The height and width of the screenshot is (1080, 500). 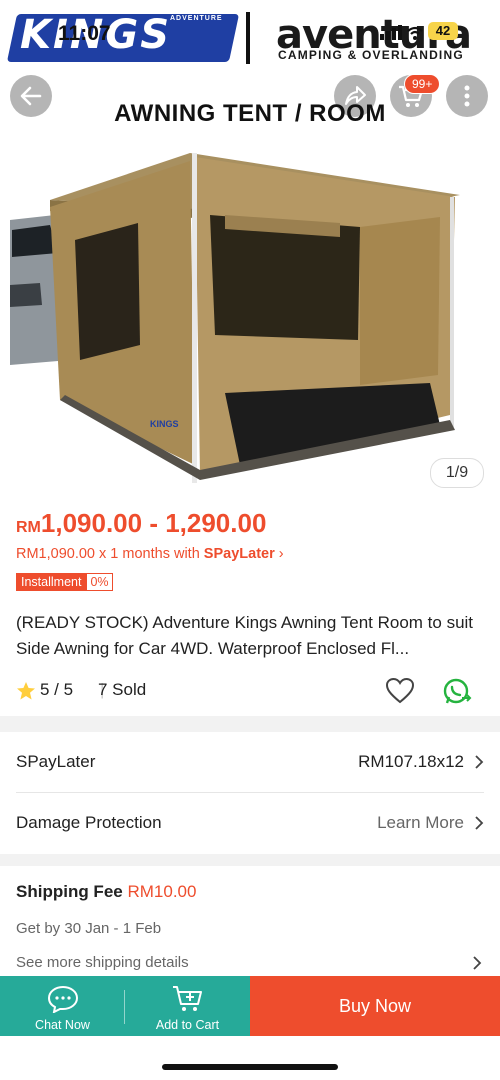 I want to click on chat-now-label: Chat Now, so click(x=62, y=1025).